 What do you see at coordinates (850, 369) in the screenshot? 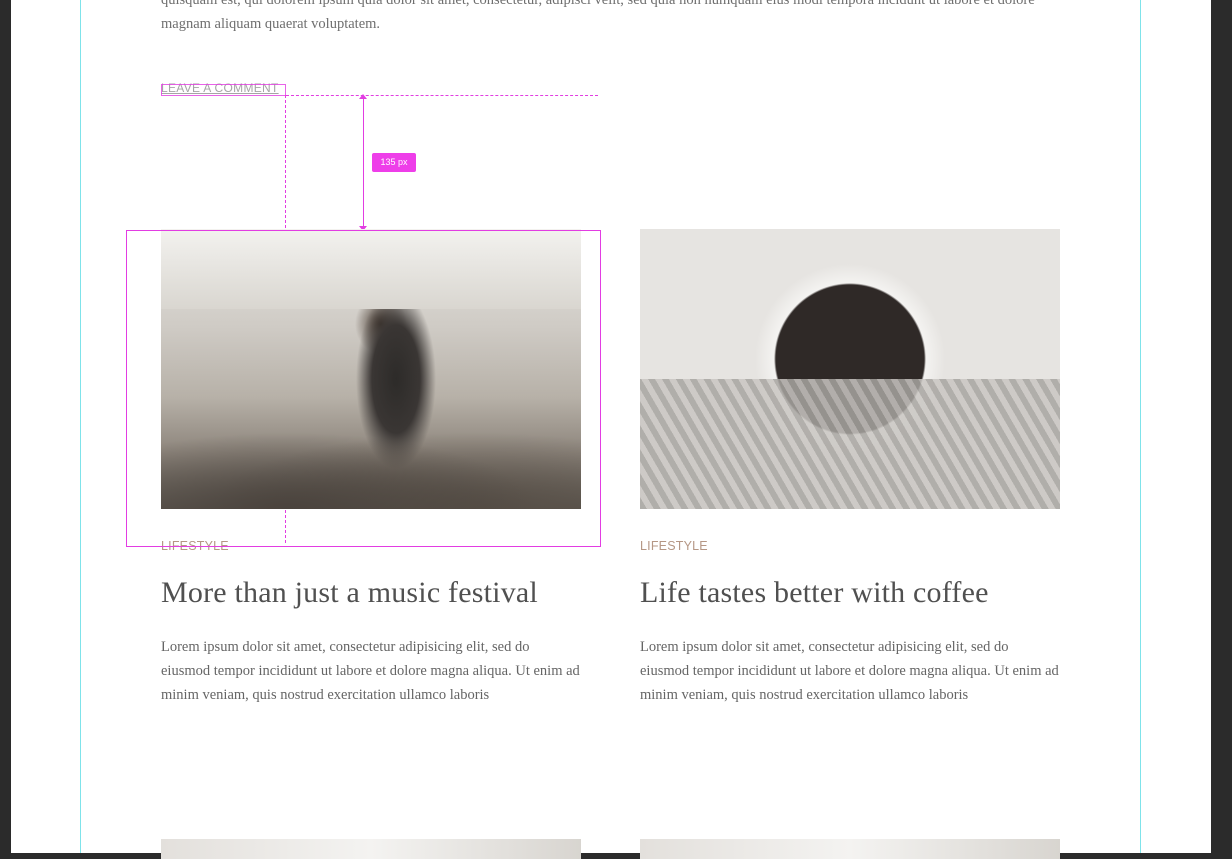
I see `post-image-coffee` at bounding box center [850, 369].